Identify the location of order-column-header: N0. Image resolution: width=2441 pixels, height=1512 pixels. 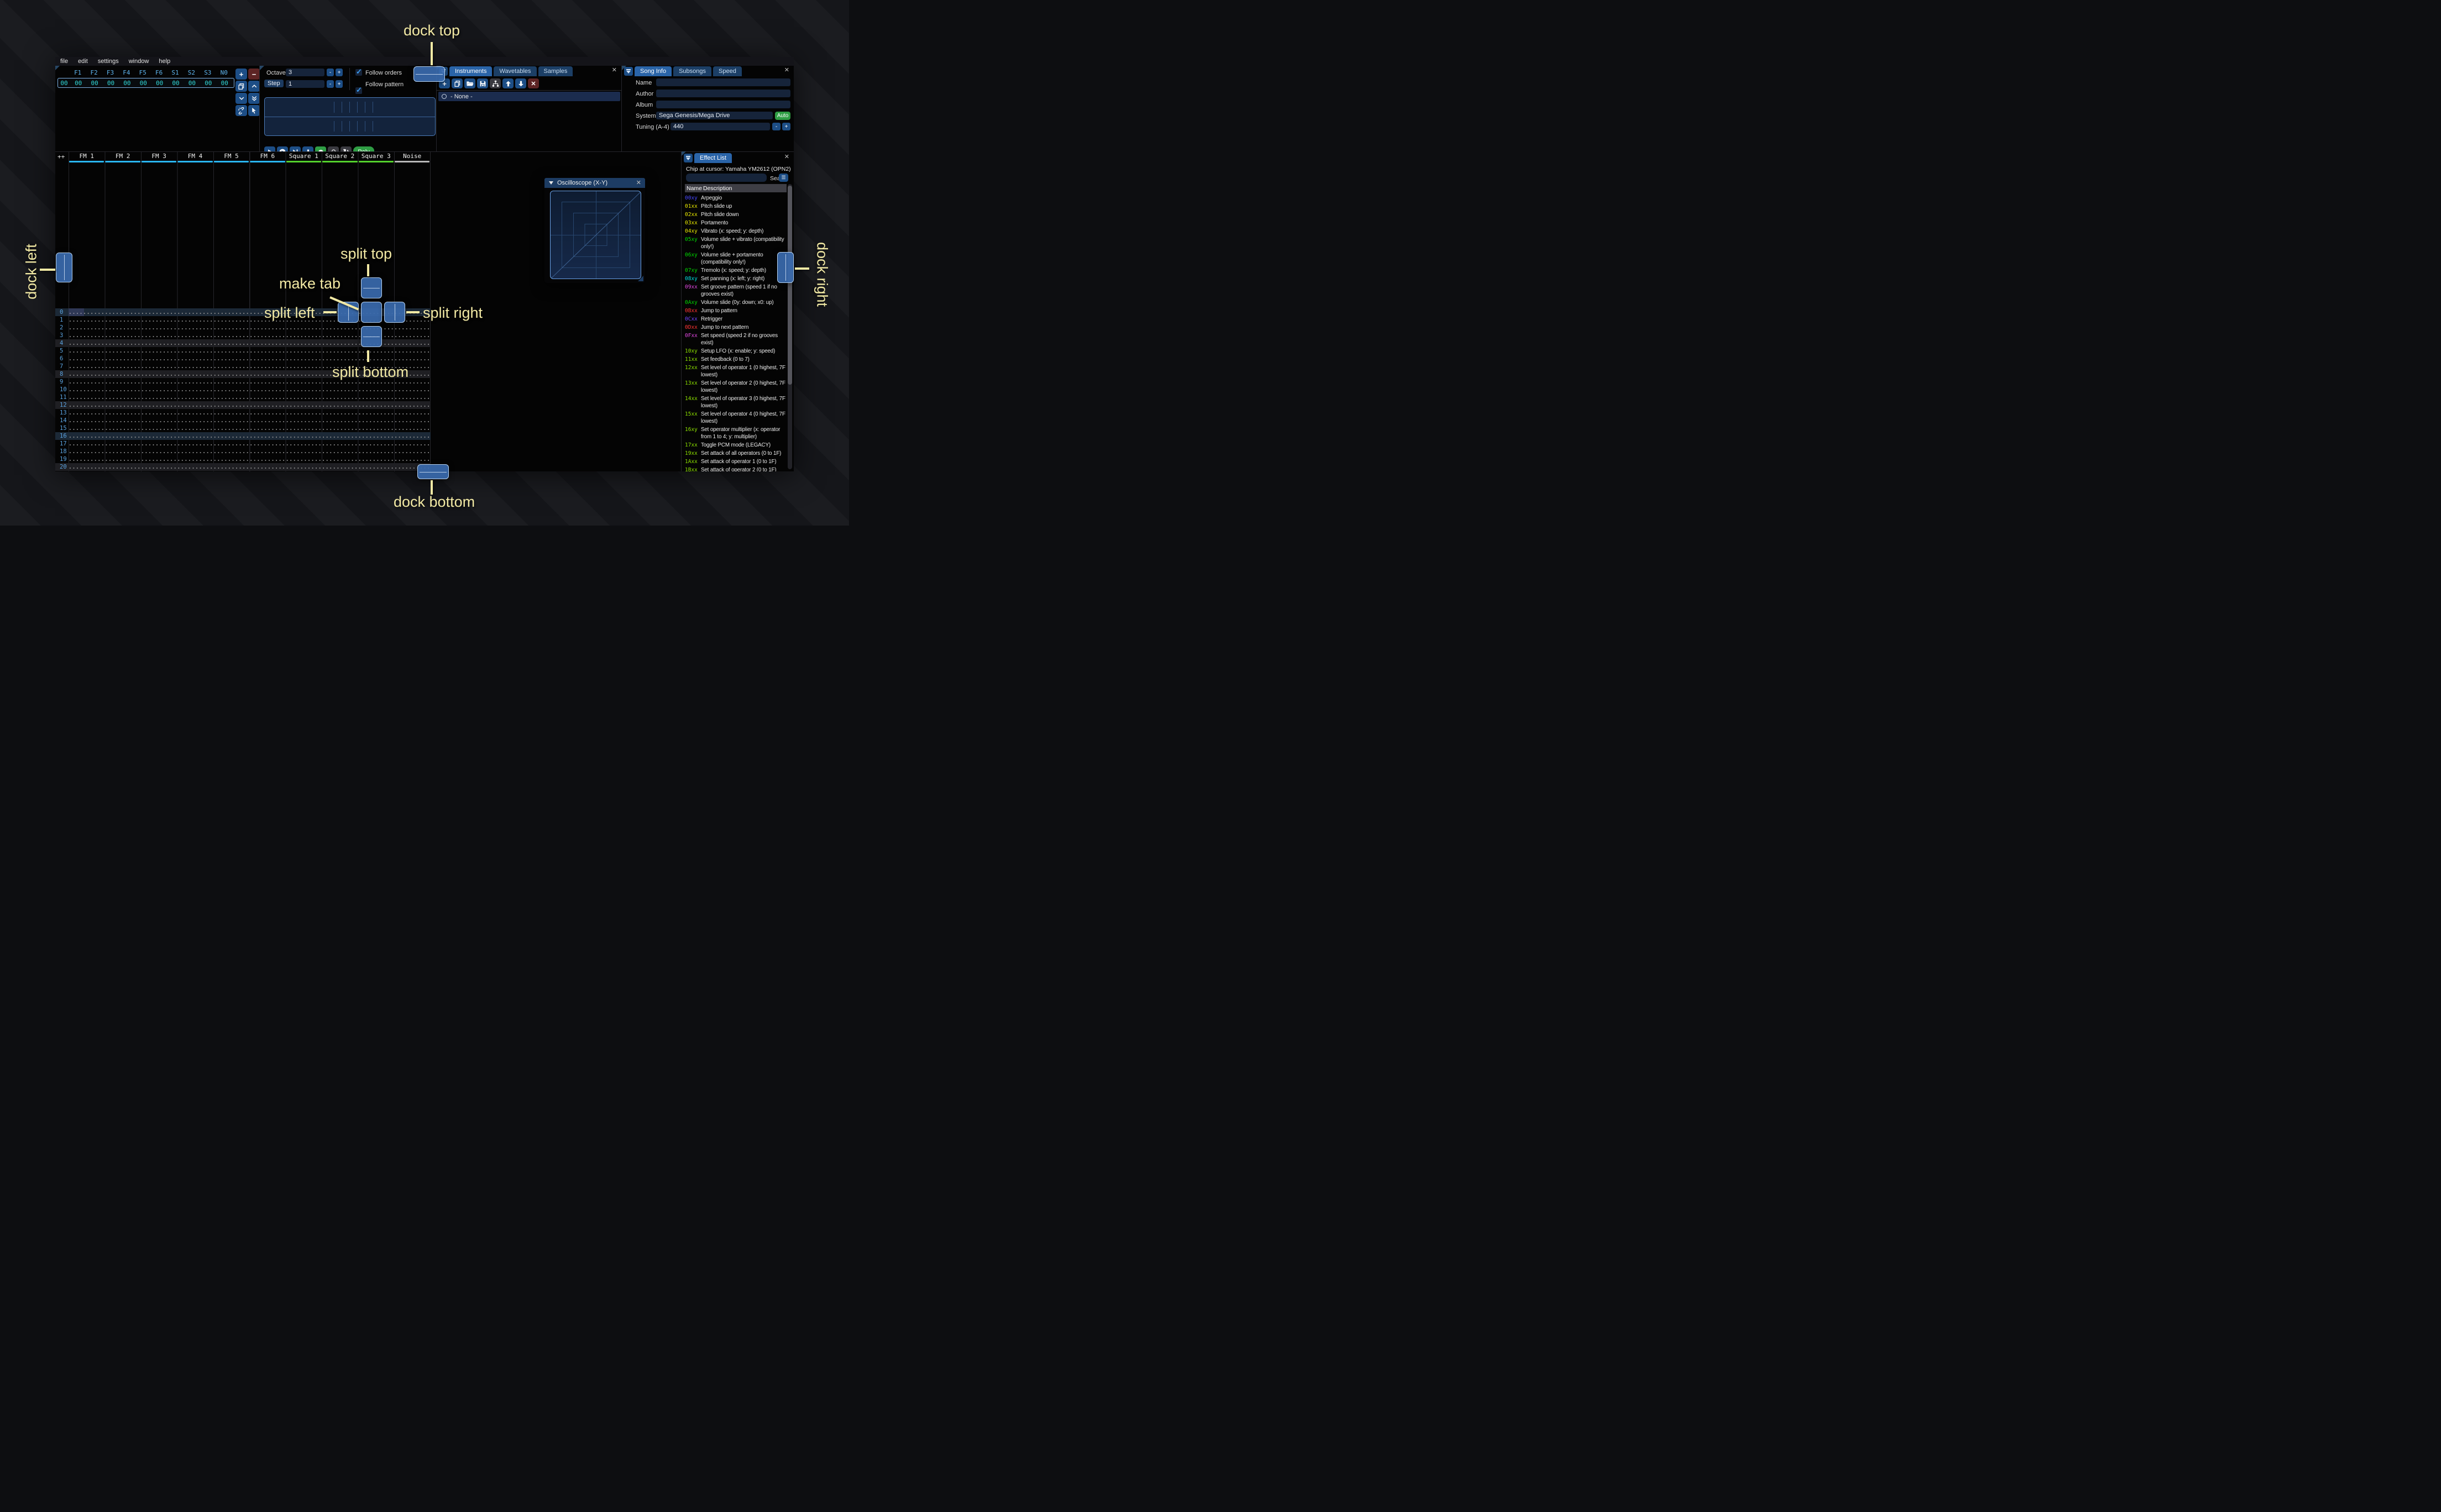
(224, 73).